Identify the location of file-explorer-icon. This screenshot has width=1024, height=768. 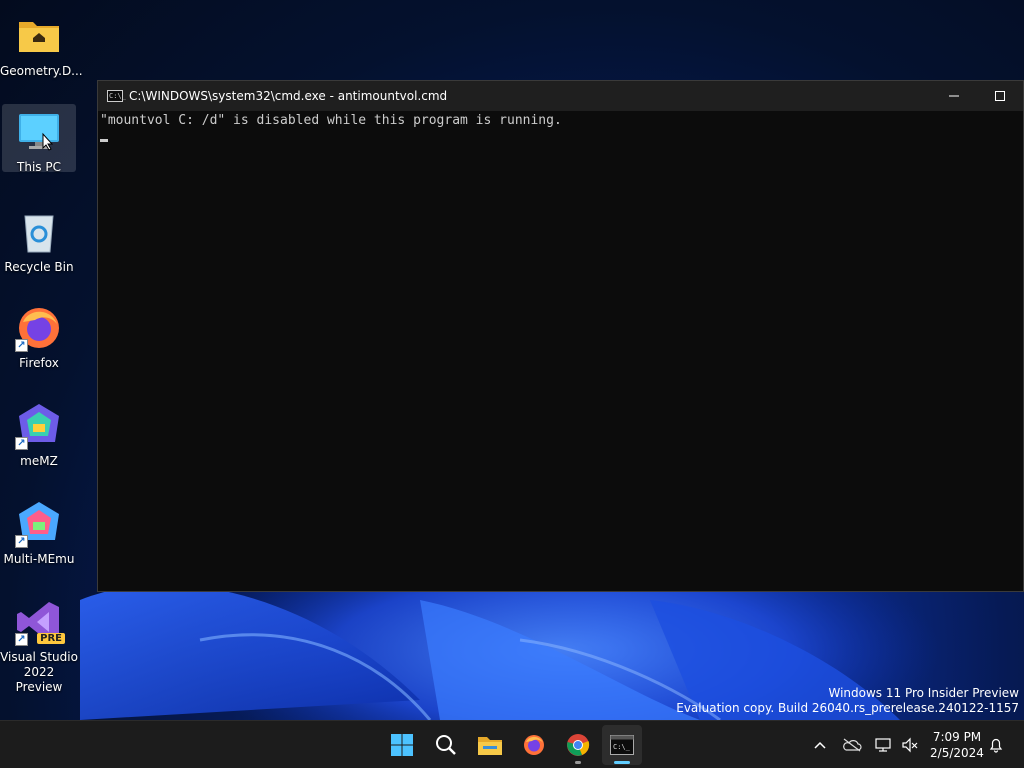
(490, 746).